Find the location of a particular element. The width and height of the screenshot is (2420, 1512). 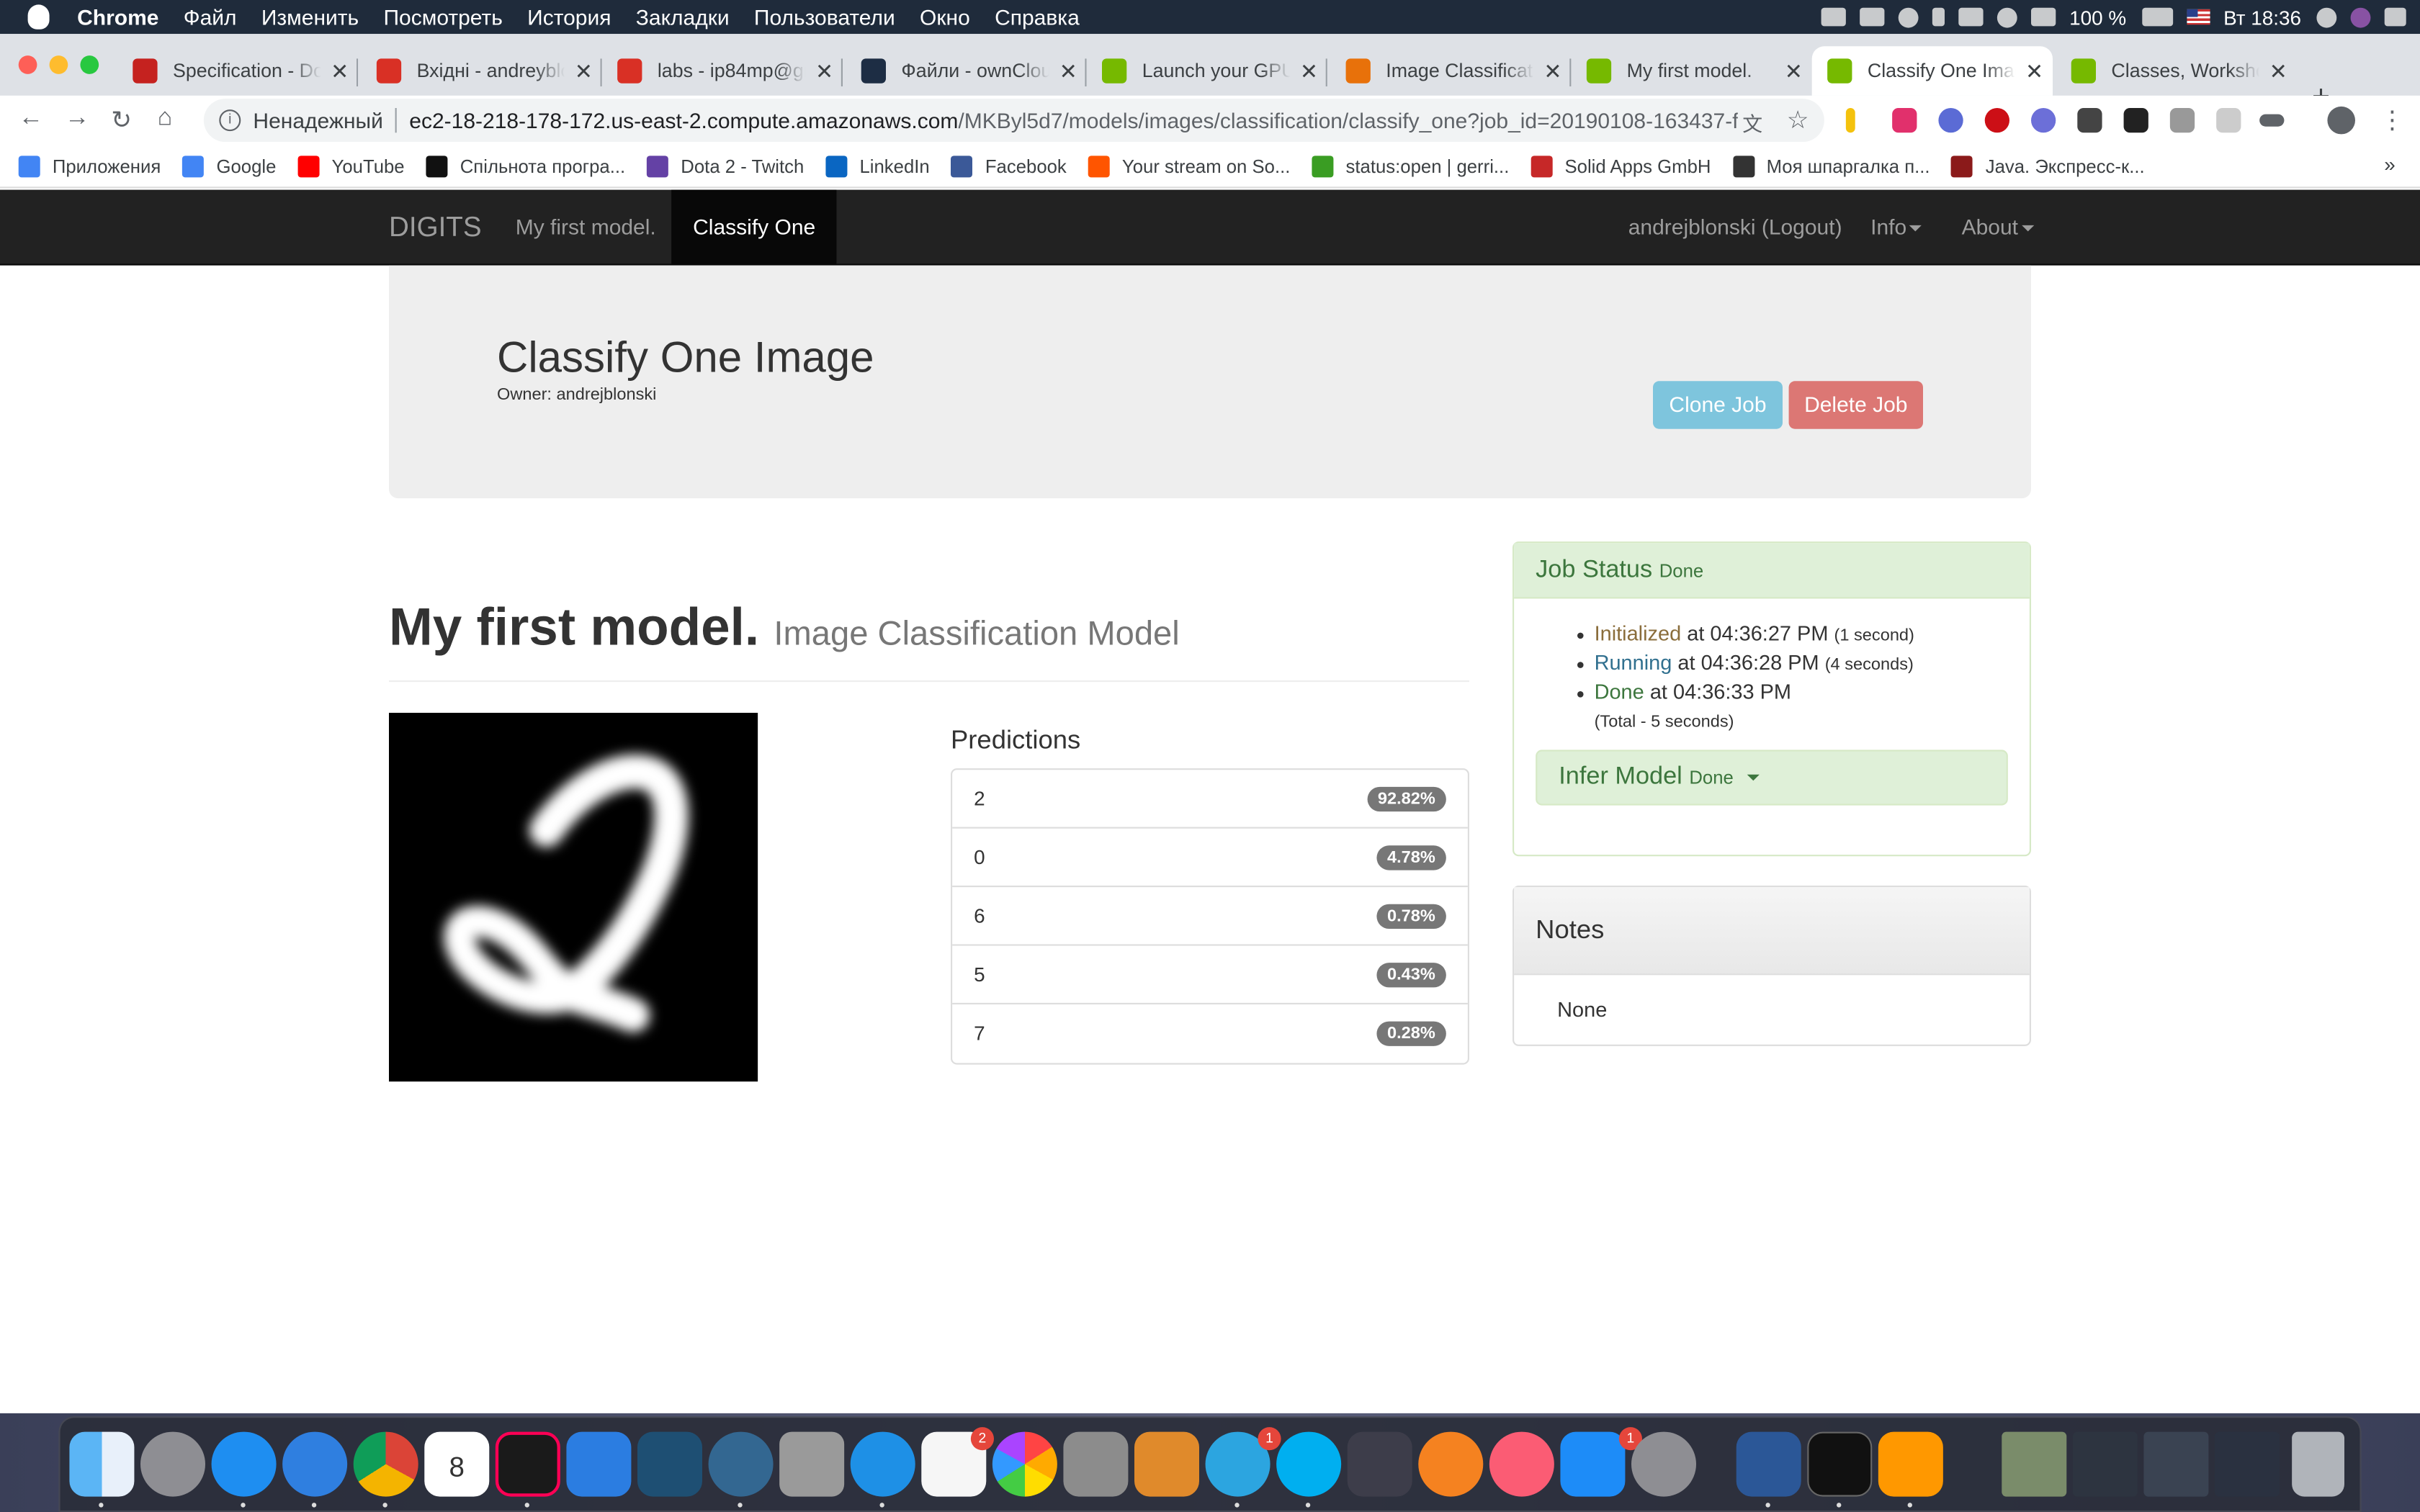

close-window-button is located at coordinates (27, 64).